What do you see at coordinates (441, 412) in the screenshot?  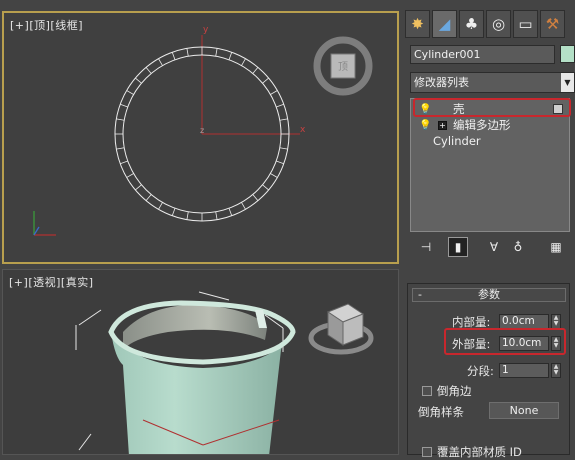 I see `bevel-spline-label: 倒角样条` at bounding box center [441, 412].